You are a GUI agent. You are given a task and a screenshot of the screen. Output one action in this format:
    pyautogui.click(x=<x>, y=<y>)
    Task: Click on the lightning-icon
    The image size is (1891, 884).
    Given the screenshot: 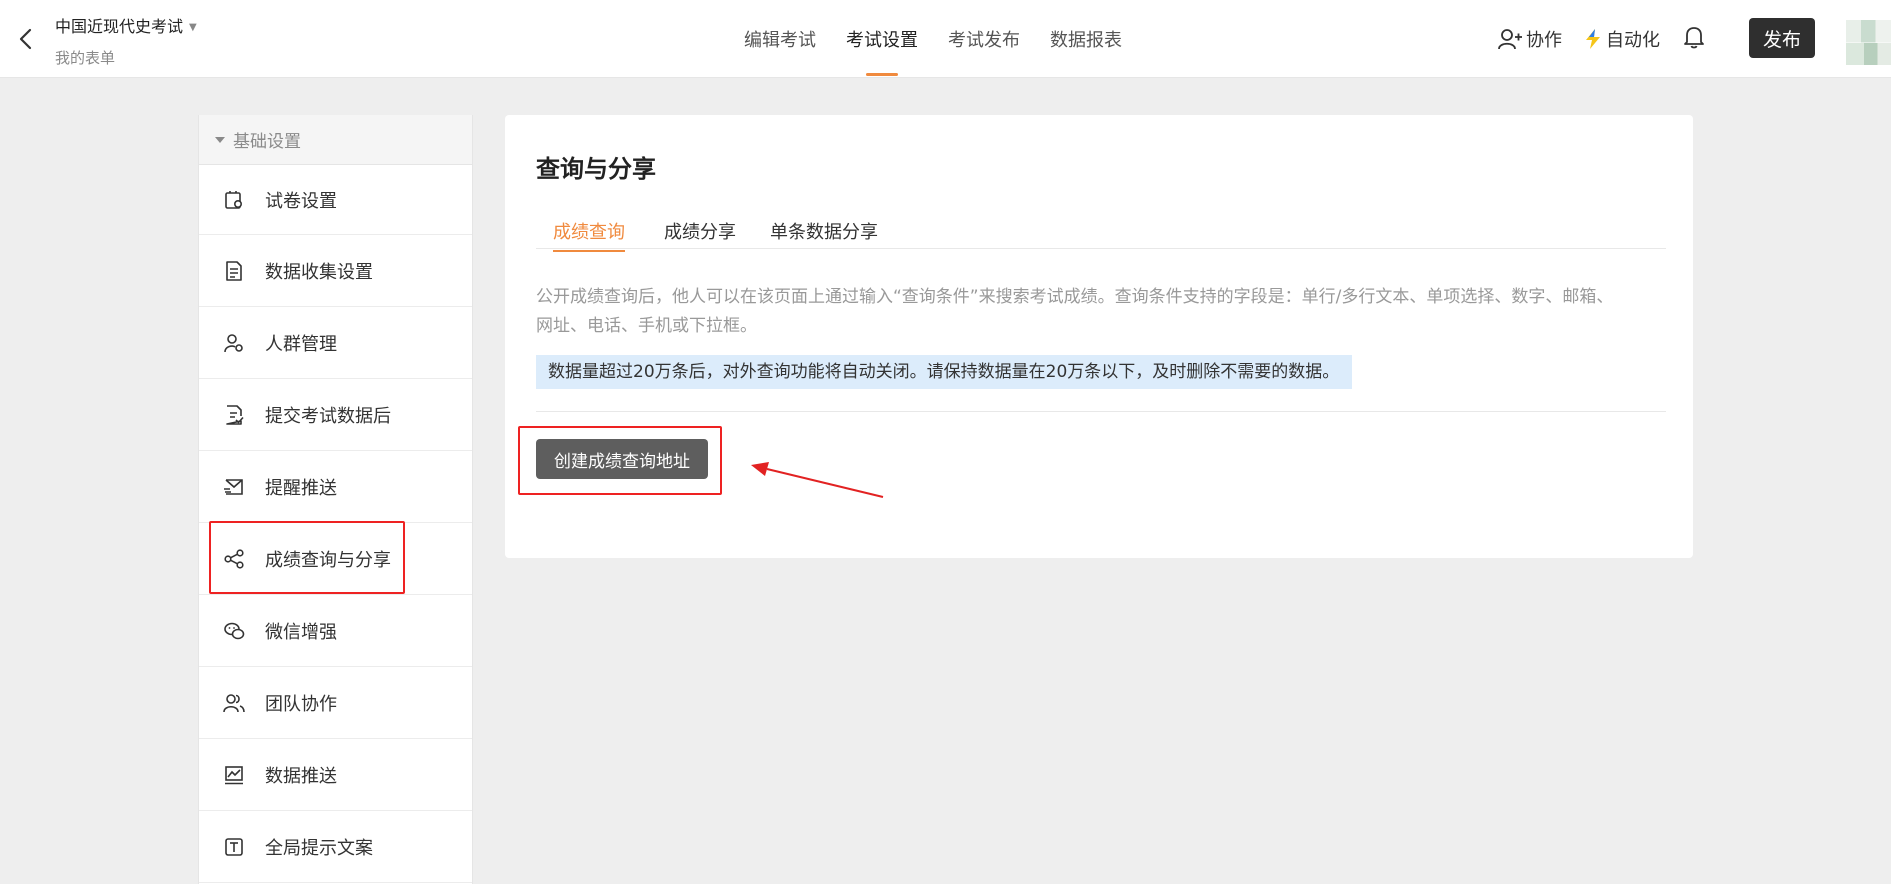 What is the action you would take?
    pyautogui.click(x=1593, y=39)
    